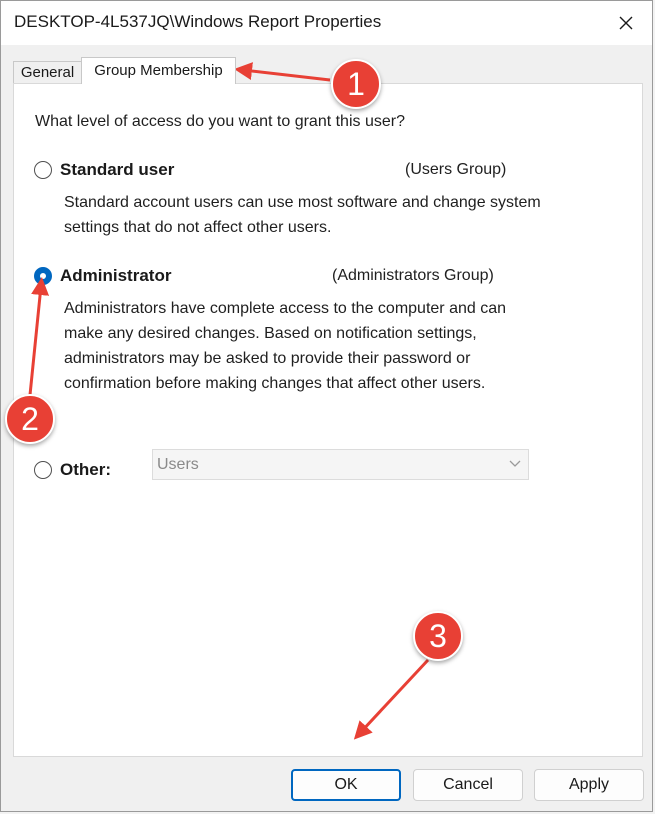 This screenshot has width=655, height=814. I want to click on callout-3: 3, so click(438, 636).